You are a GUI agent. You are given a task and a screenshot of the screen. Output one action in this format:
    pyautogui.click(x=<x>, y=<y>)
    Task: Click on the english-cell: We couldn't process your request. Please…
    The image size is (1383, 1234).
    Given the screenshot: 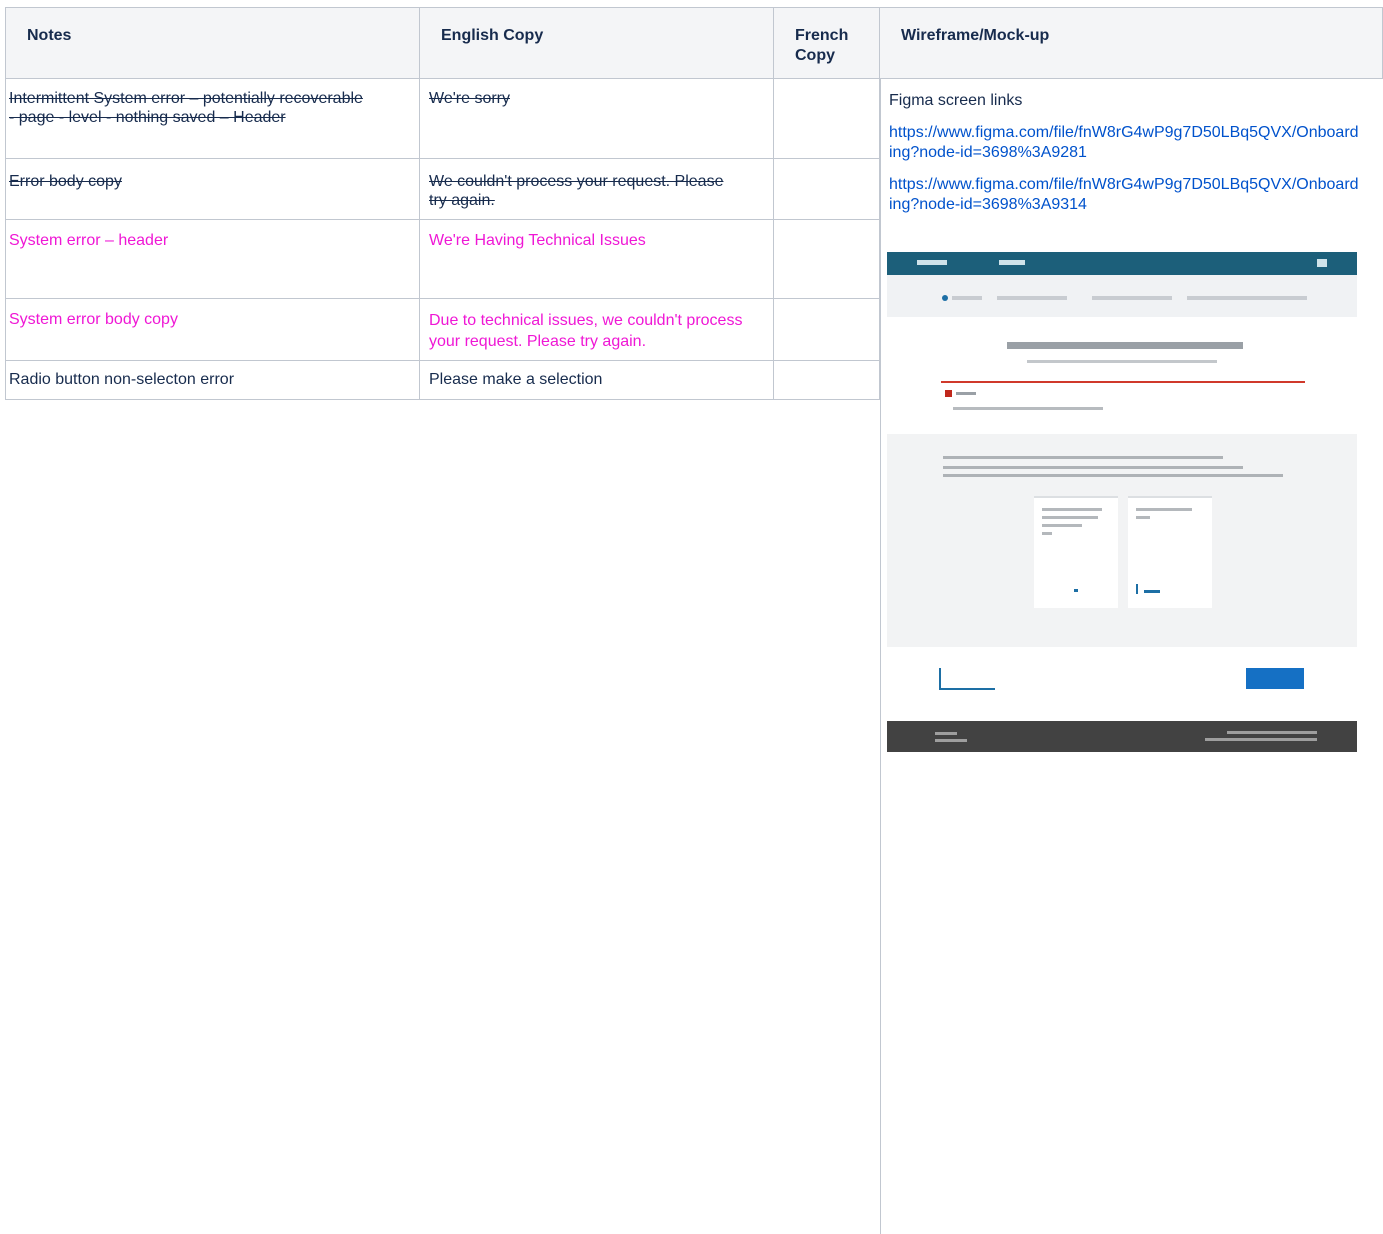 What is the action you would take?
    pyautogui.click(x=576, y=191)
    